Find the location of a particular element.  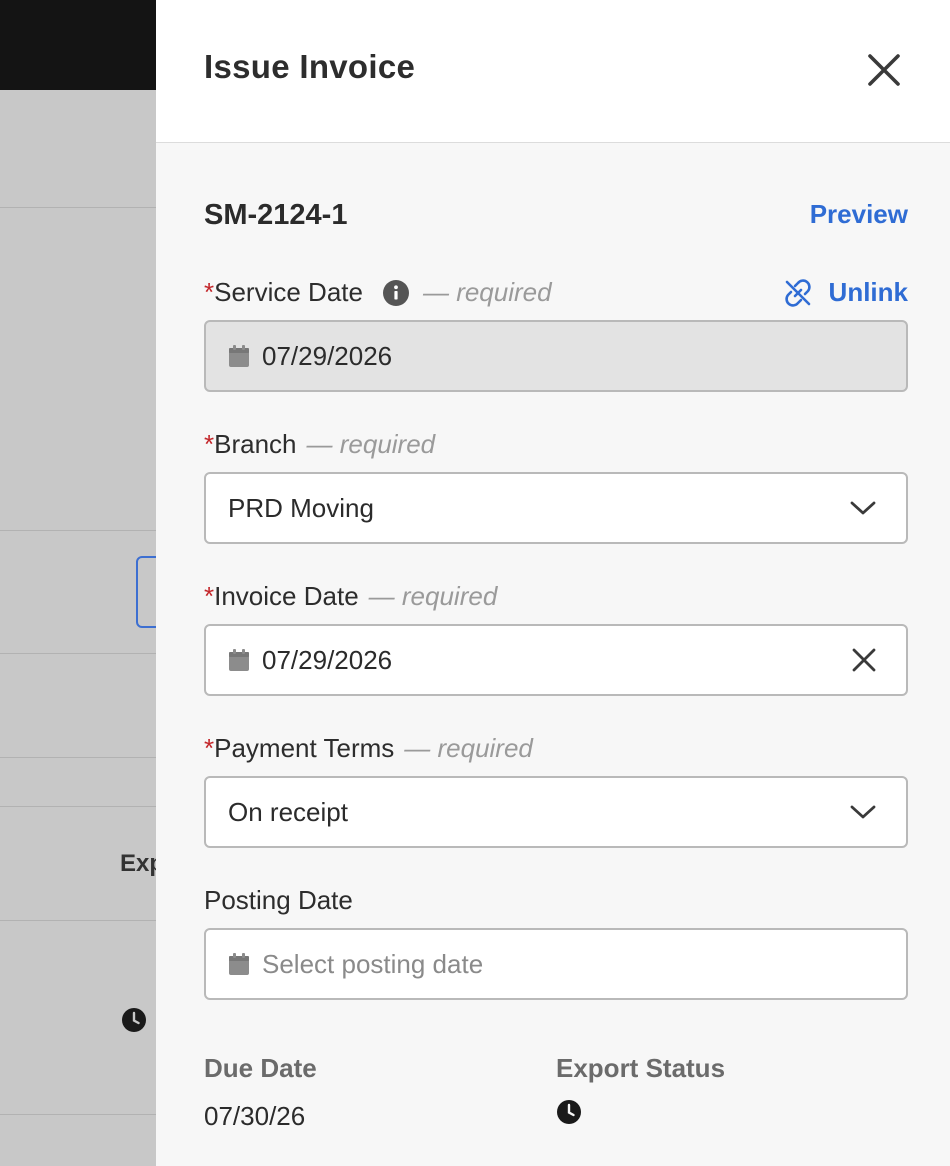

export-status-label: Export Status is located at coordinates (641, 1068).